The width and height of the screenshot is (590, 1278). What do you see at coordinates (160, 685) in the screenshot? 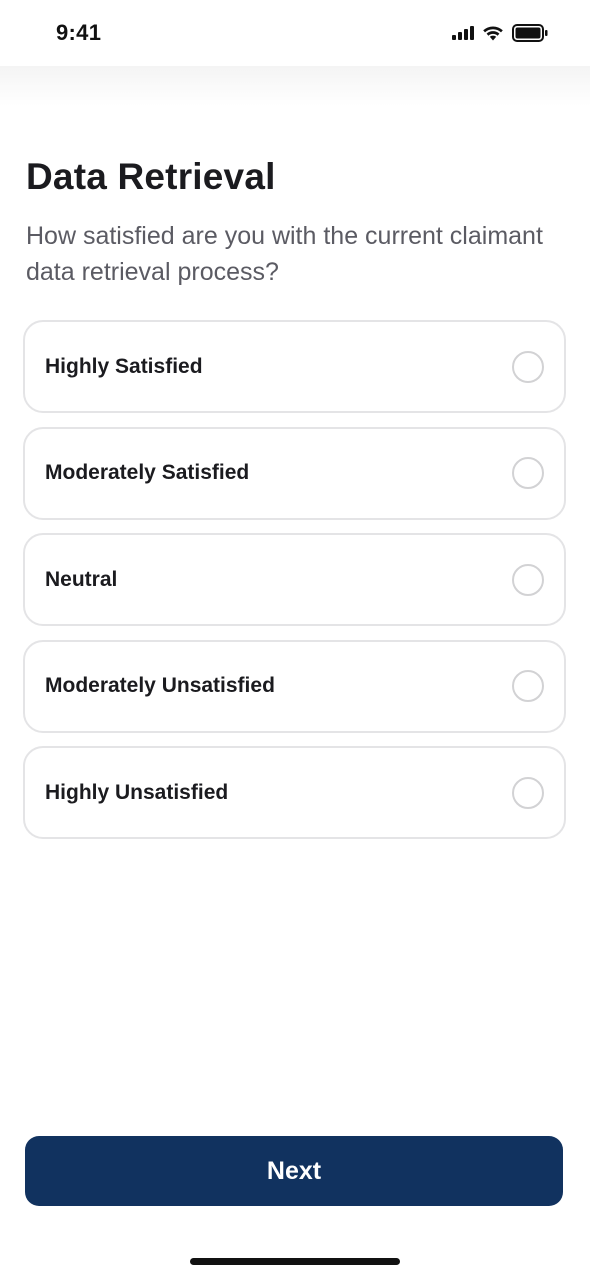
I see `option-label: Moderately Unsatisfied` at bounding box center [160, 685].